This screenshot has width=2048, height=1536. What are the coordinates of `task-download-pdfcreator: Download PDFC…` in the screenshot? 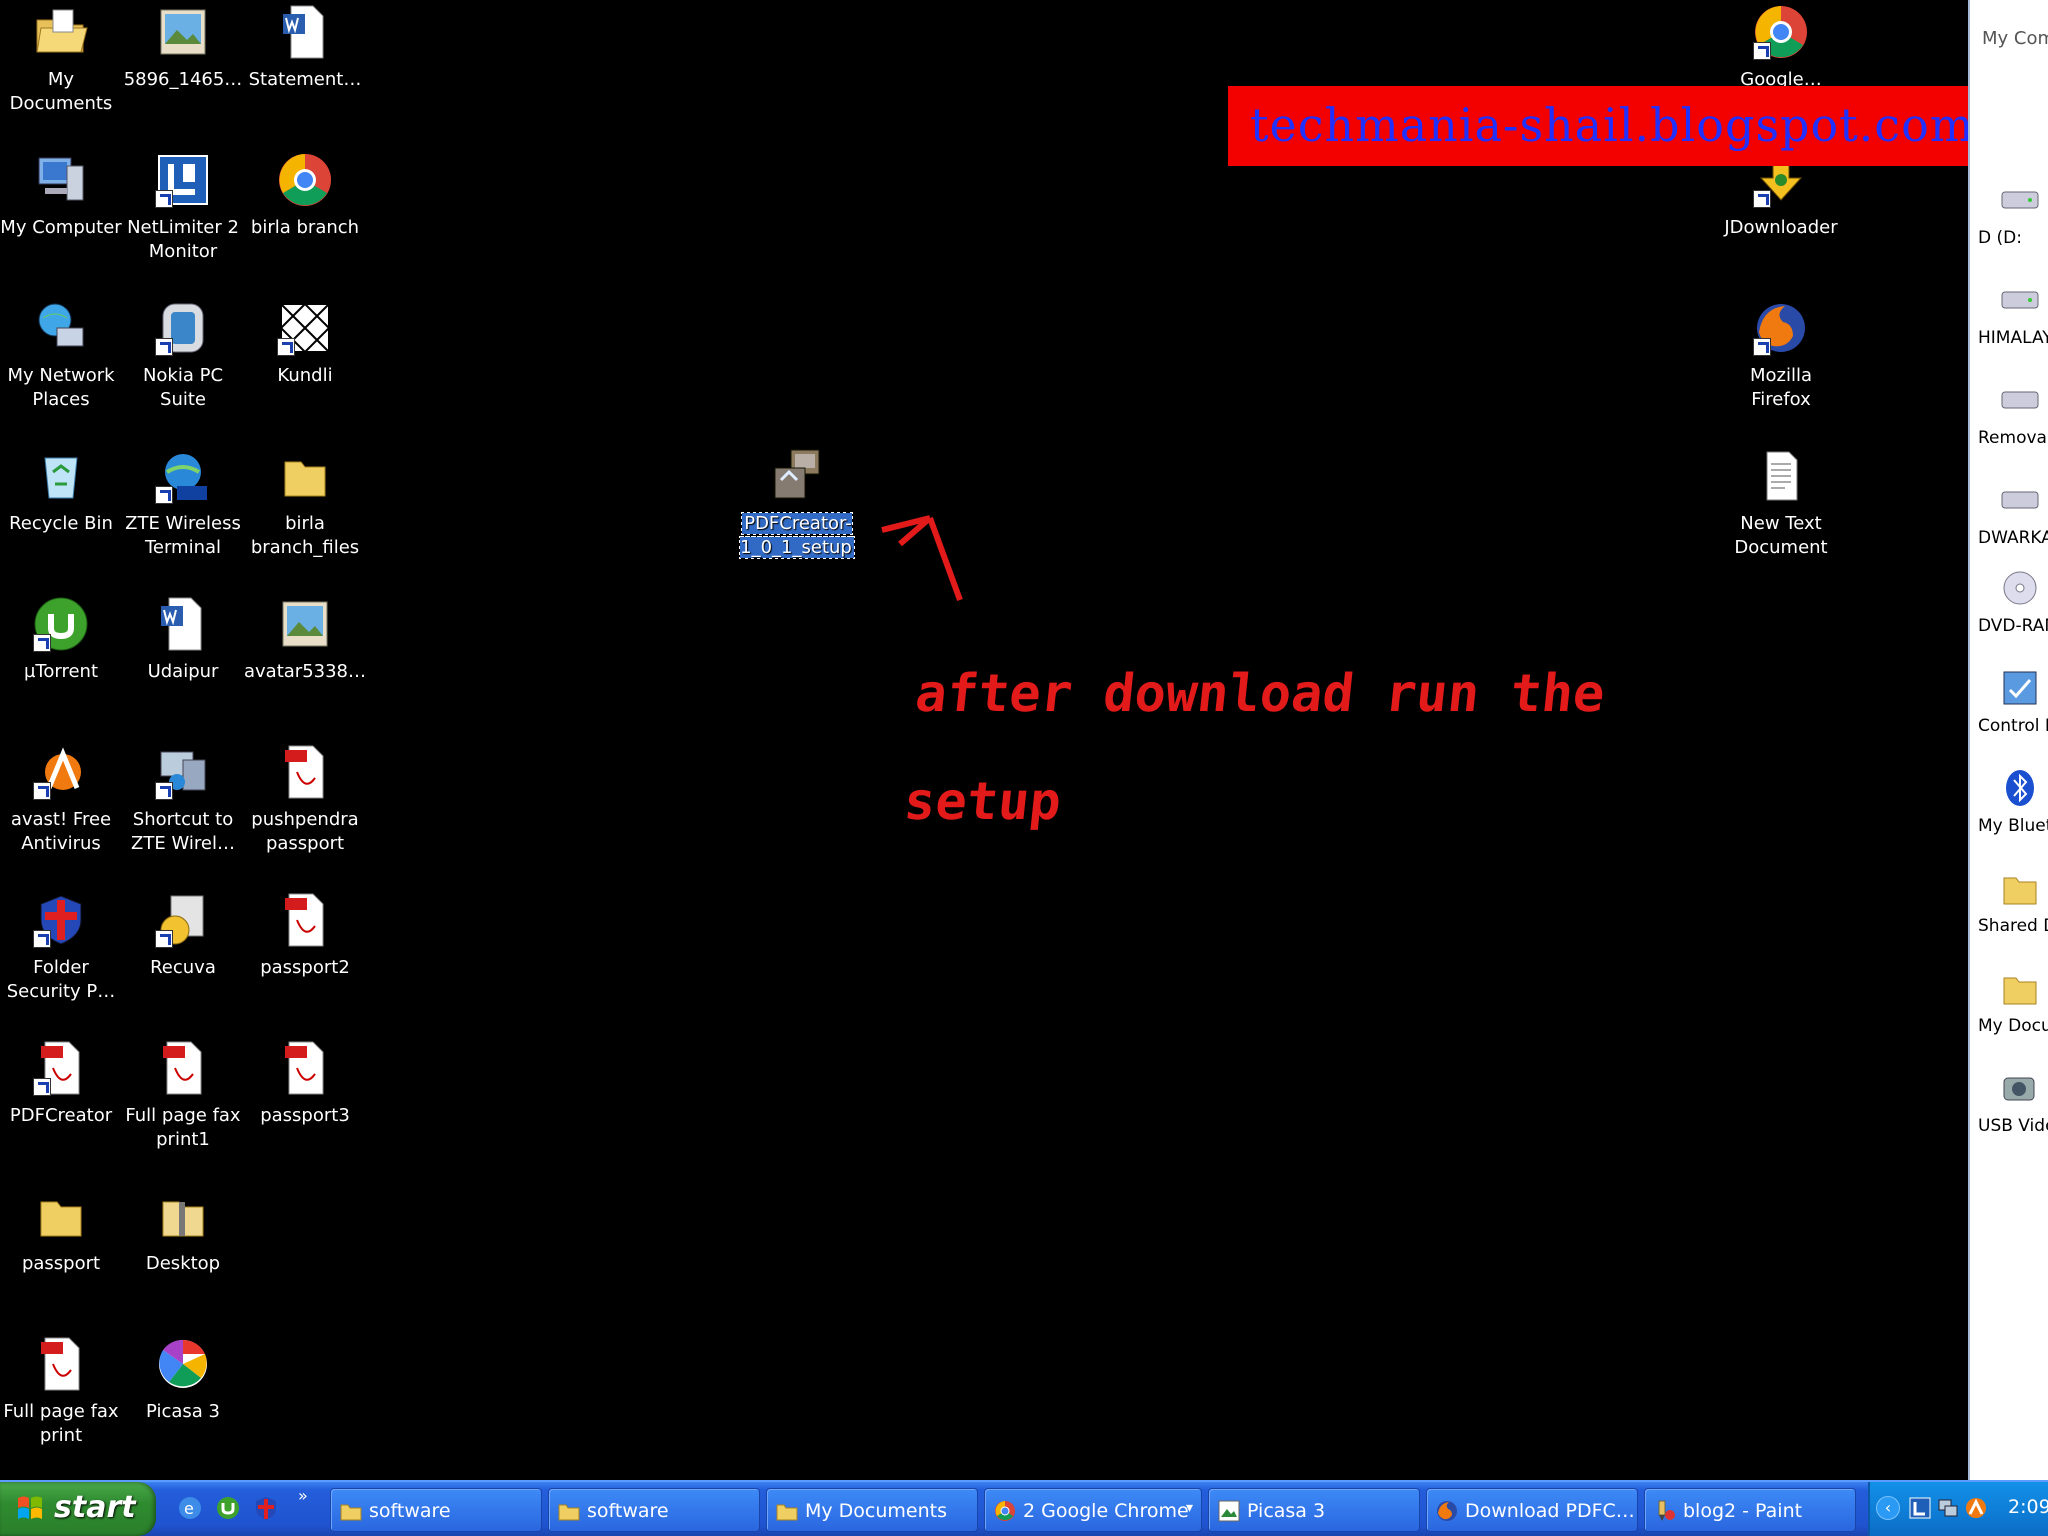 It's located at (1532, 1510).